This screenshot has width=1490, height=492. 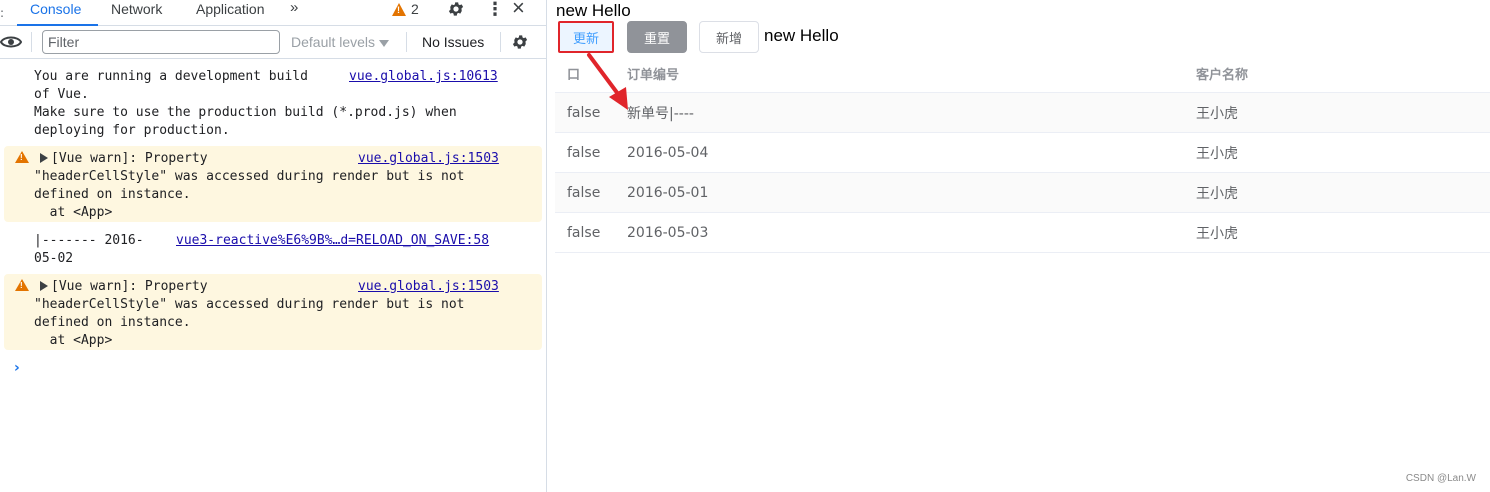 I want to click on cell-order-no: 2016-05-01, so click(x=668, y=192).